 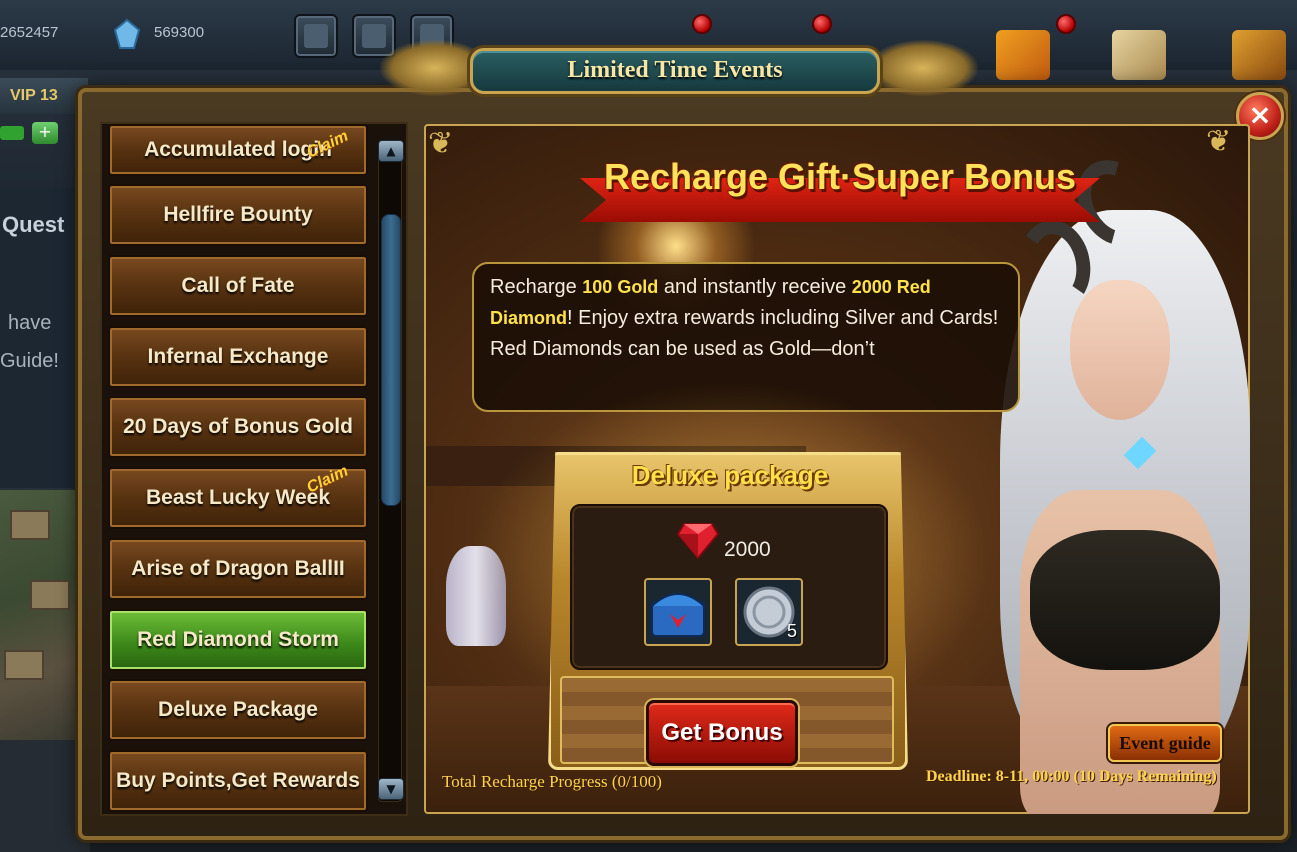 What do you see at coordinates (730, 475) in the screenshot?
I see `package-title: Deluxe package` at bounding box center [730, 475].